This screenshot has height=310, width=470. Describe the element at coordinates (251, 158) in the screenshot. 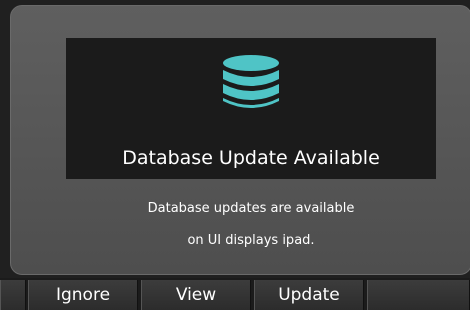

I see `dialog-title: Database Update Available` at that location.